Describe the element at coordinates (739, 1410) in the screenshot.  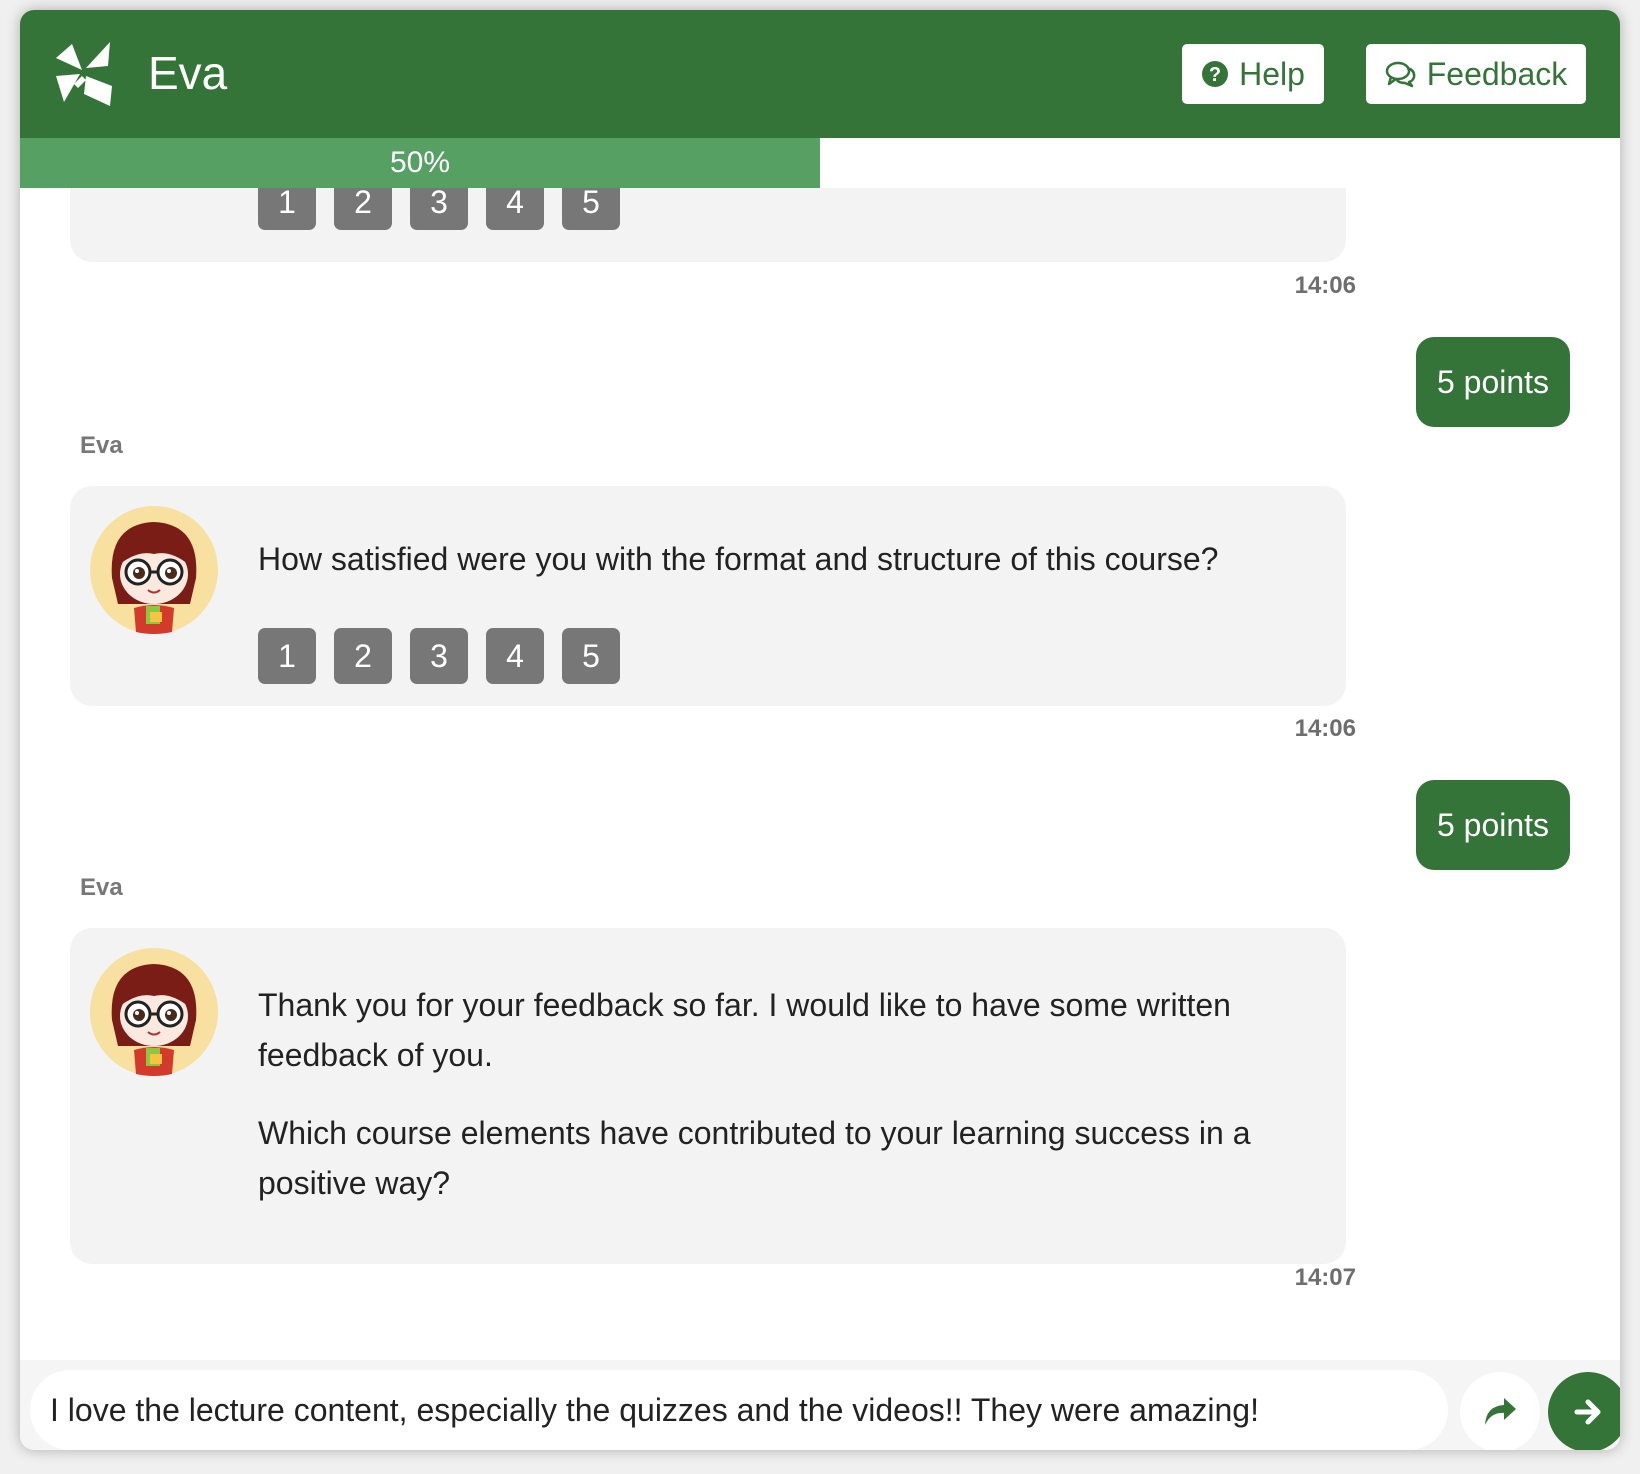
I see `message-input` at that location.